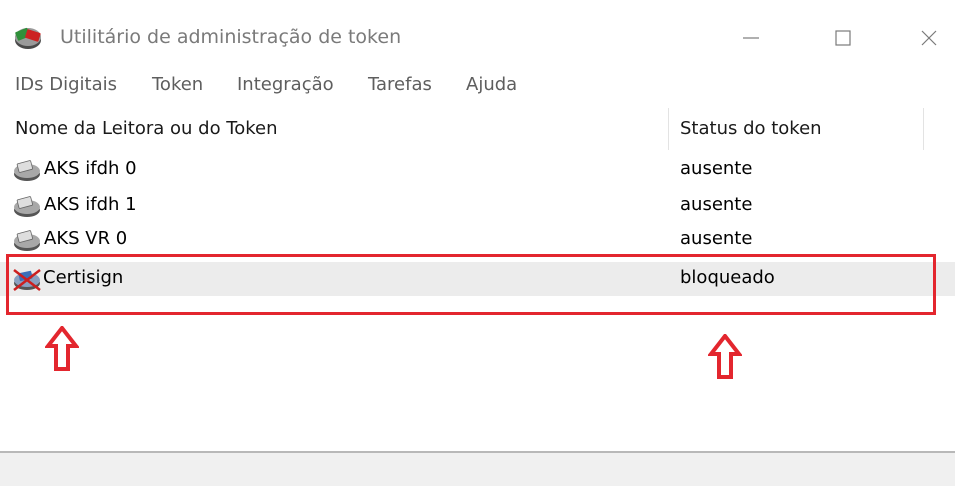 This screenshot has height=486, width=955. What do you see at coordinates (285, 84) in the screenshot?
I see `menu-integracao: Integração` at bounding box center [285, 84].